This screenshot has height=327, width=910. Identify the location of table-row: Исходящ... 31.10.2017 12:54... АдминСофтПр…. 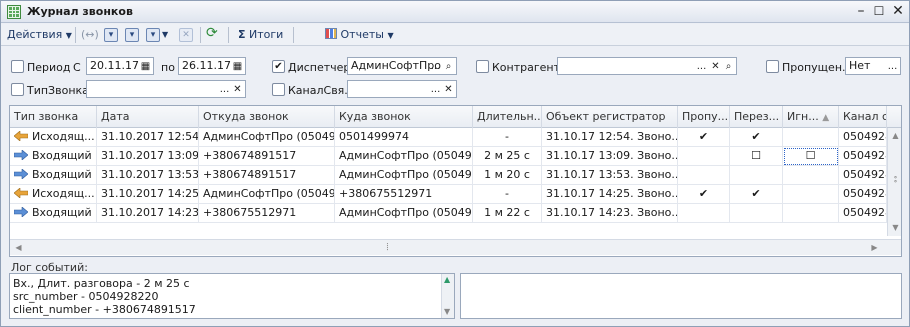
(455, 137).